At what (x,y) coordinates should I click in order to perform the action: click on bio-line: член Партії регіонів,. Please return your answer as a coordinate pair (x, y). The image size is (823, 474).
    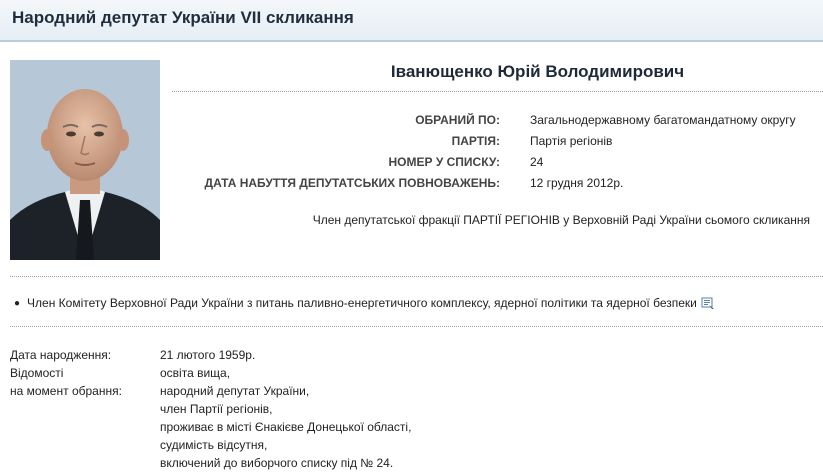
    Looking at the image, I should click on (216, 409).